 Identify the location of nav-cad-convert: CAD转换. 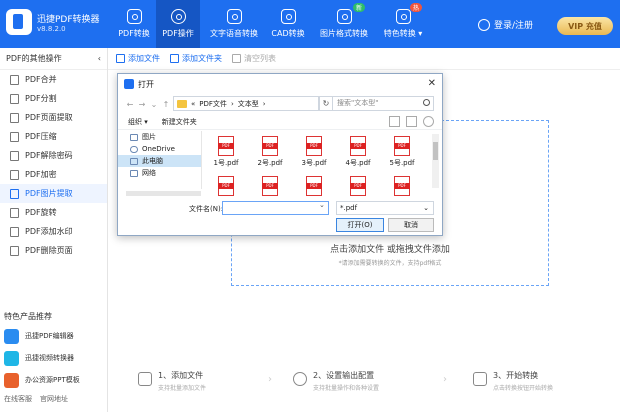
(288, 24).